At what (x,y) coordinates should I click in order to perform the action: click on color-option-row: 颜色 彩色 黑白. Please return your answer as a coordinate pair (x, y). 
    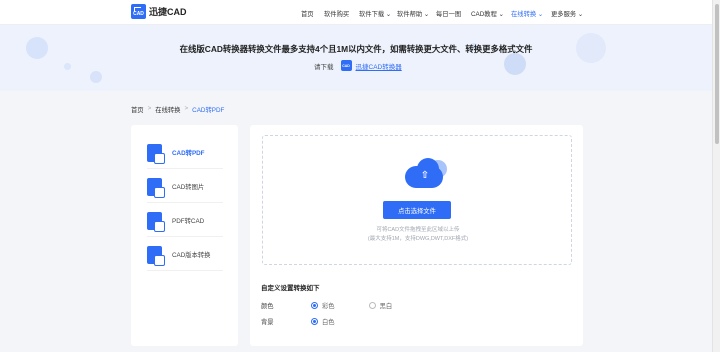
    Looking at the image, I should click on (343, 305).